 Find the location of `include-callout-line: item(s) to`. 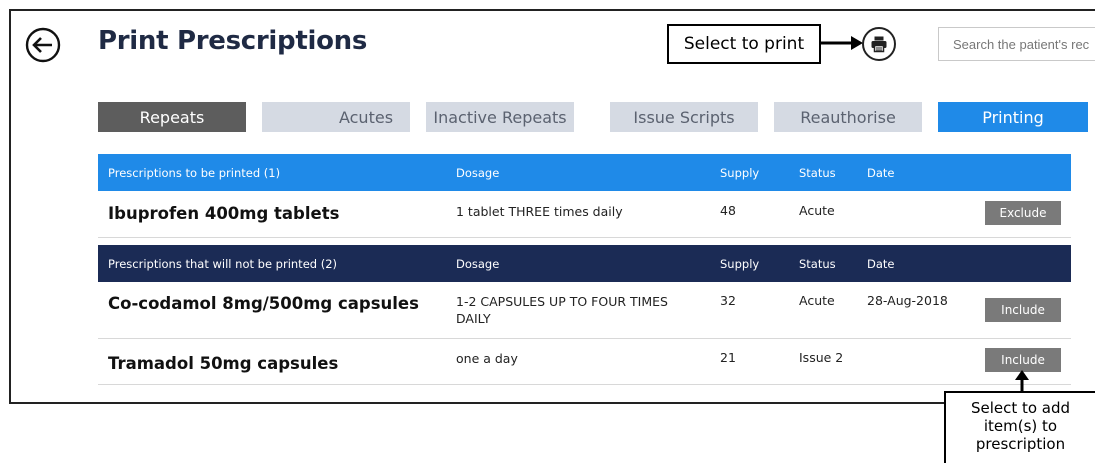

include-callout-line: item(s) to is located at coordinates (1020, 426).